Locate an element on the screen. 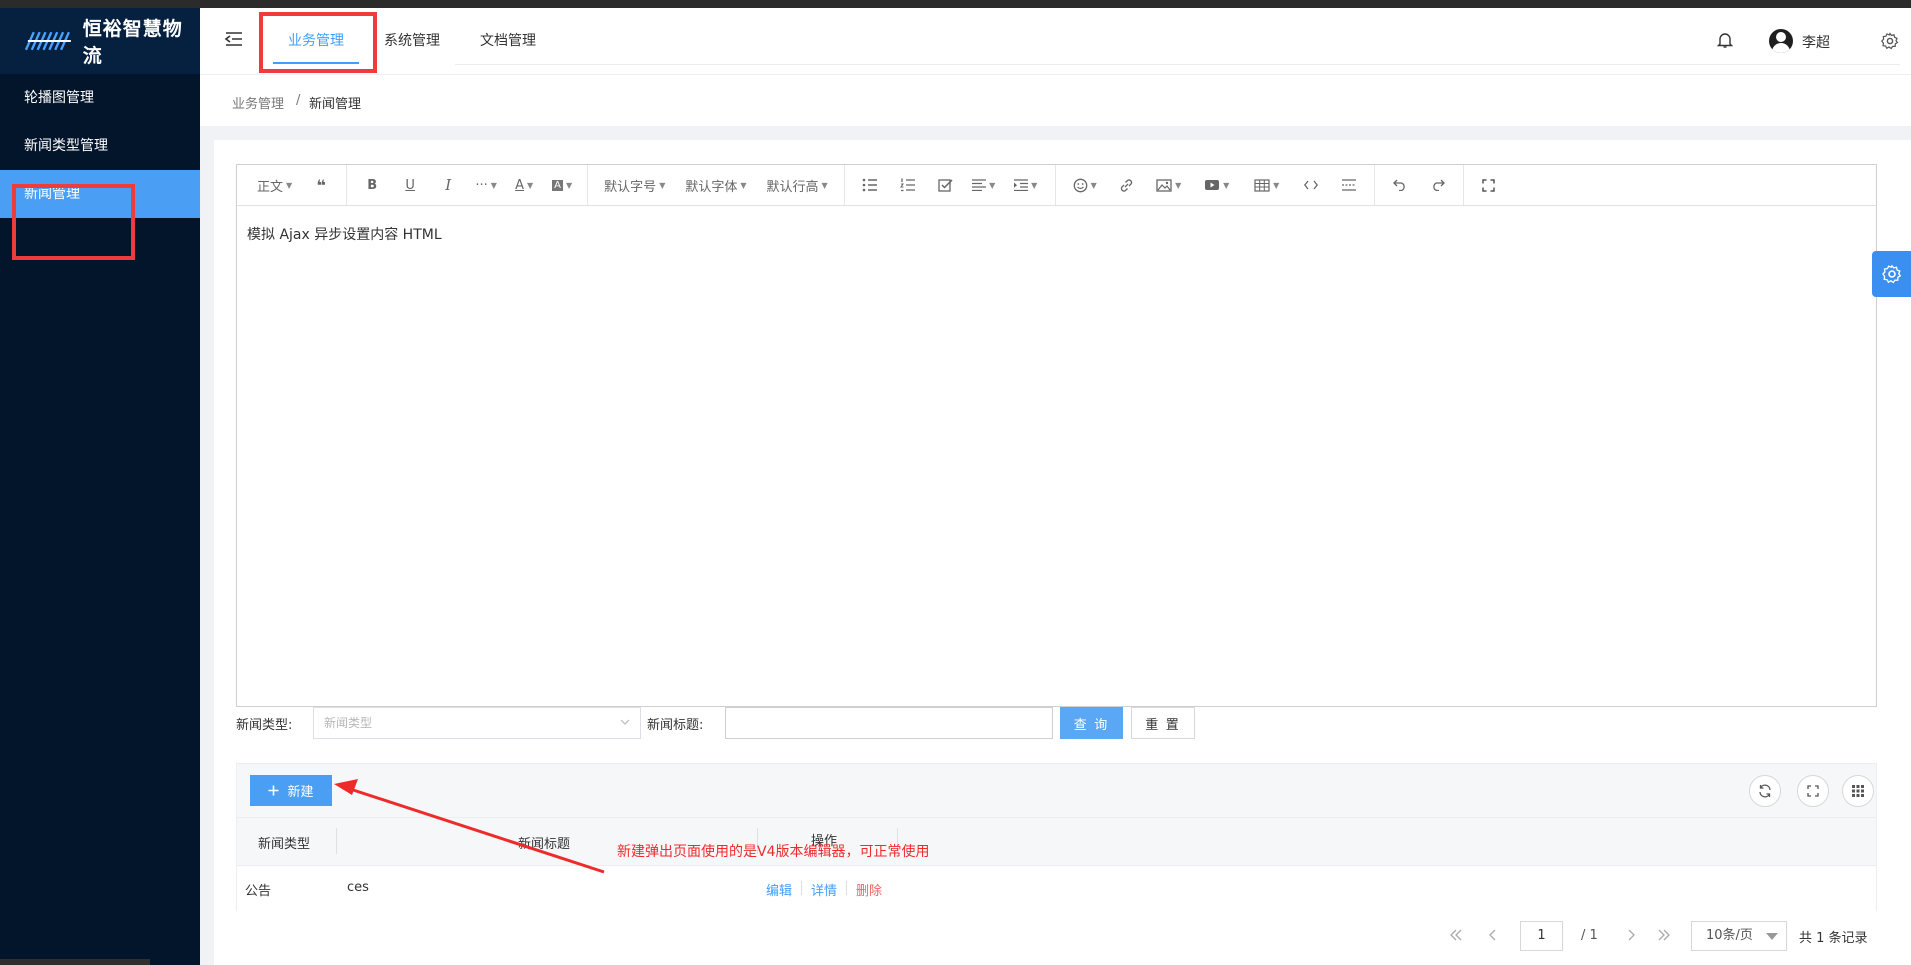  redo-icon is located at coordinates (1438, 185).